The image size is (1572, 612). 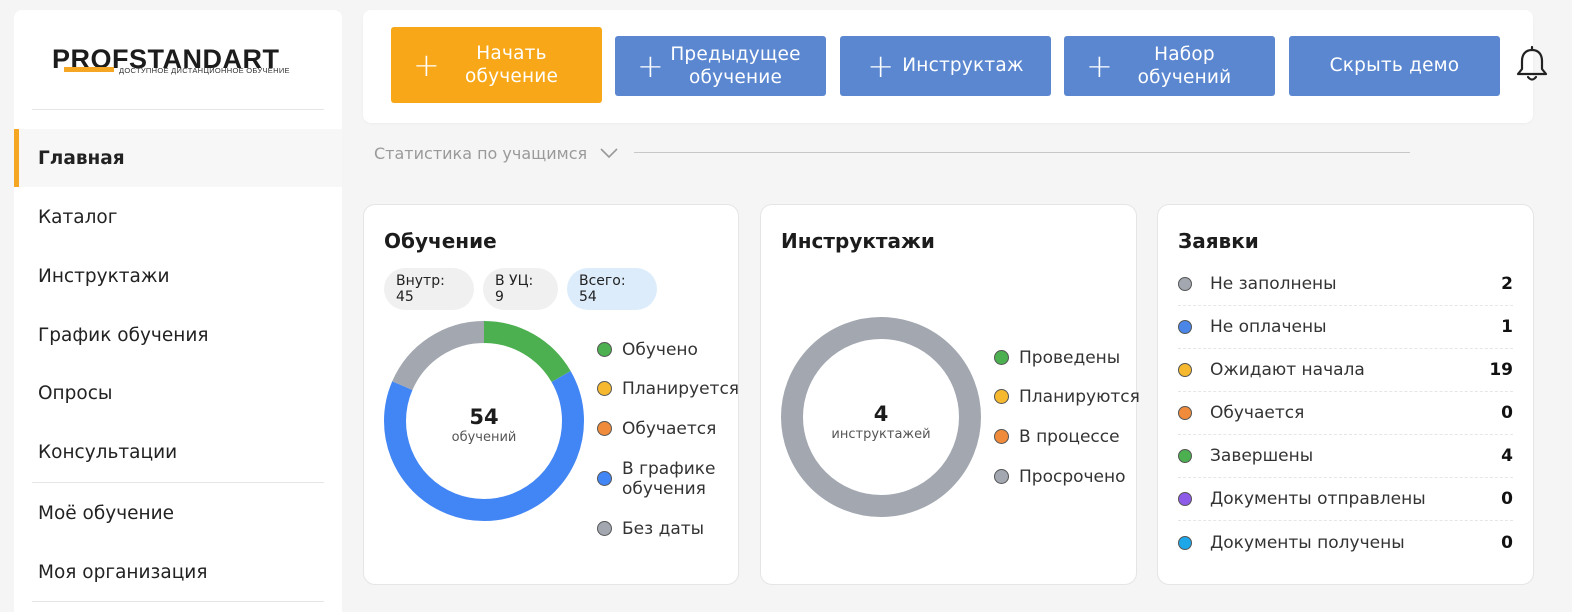 I want to click on request-row: Ожидают начала 19, so click(x=1345, y=370).